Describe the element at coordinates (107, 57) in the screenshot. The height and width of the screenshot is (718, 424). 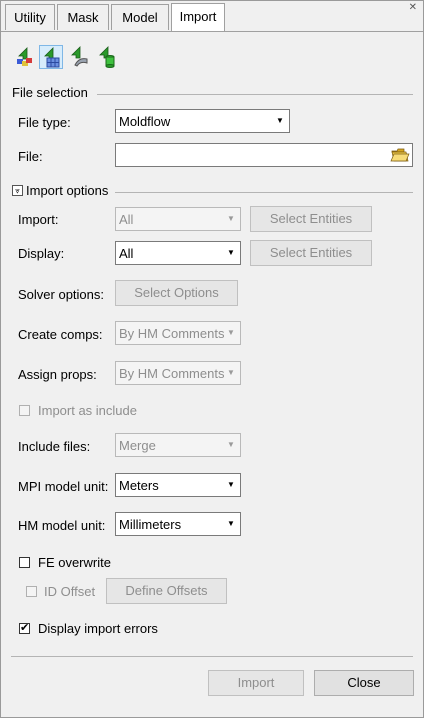
I see `import-connectors-icon` at that location.